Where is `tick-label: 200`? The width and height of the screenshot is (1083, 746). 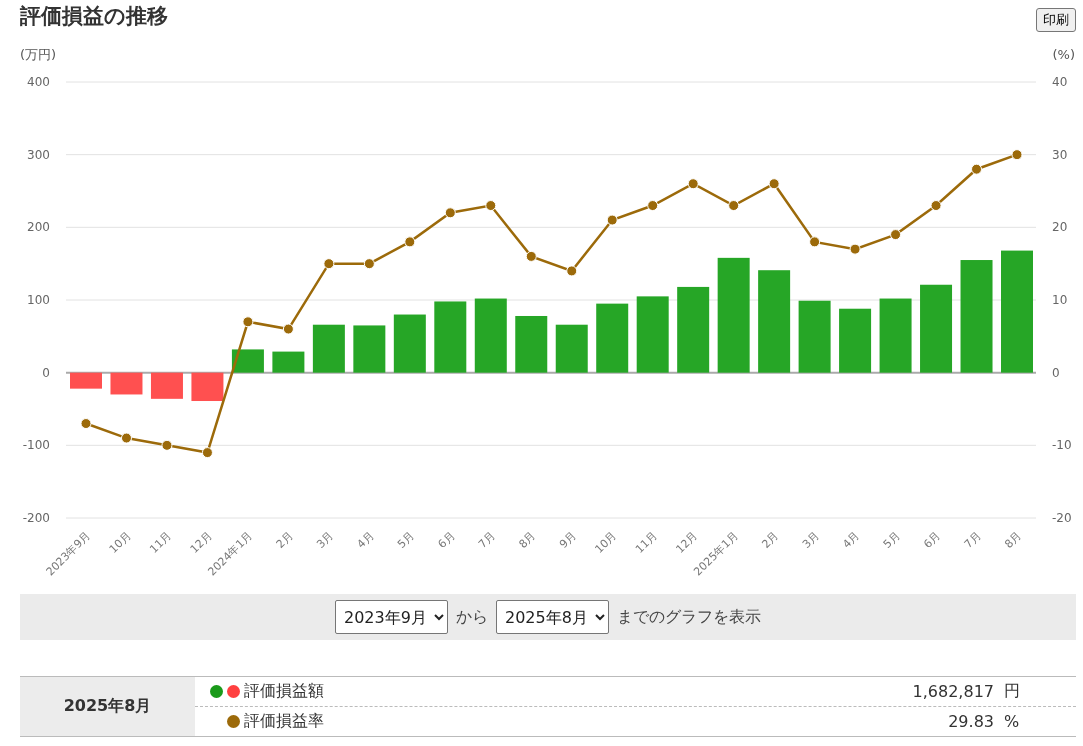 tick-label: 200 is located at coordinates (38, 227).